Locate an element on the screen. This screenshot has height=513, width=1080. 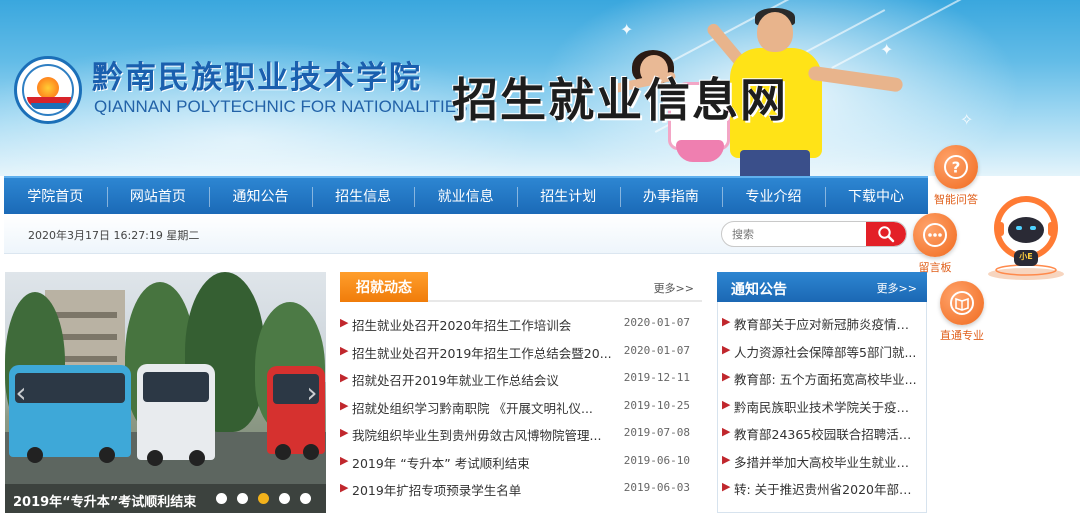
question-icon: ? is located at coordinates (956, 167).